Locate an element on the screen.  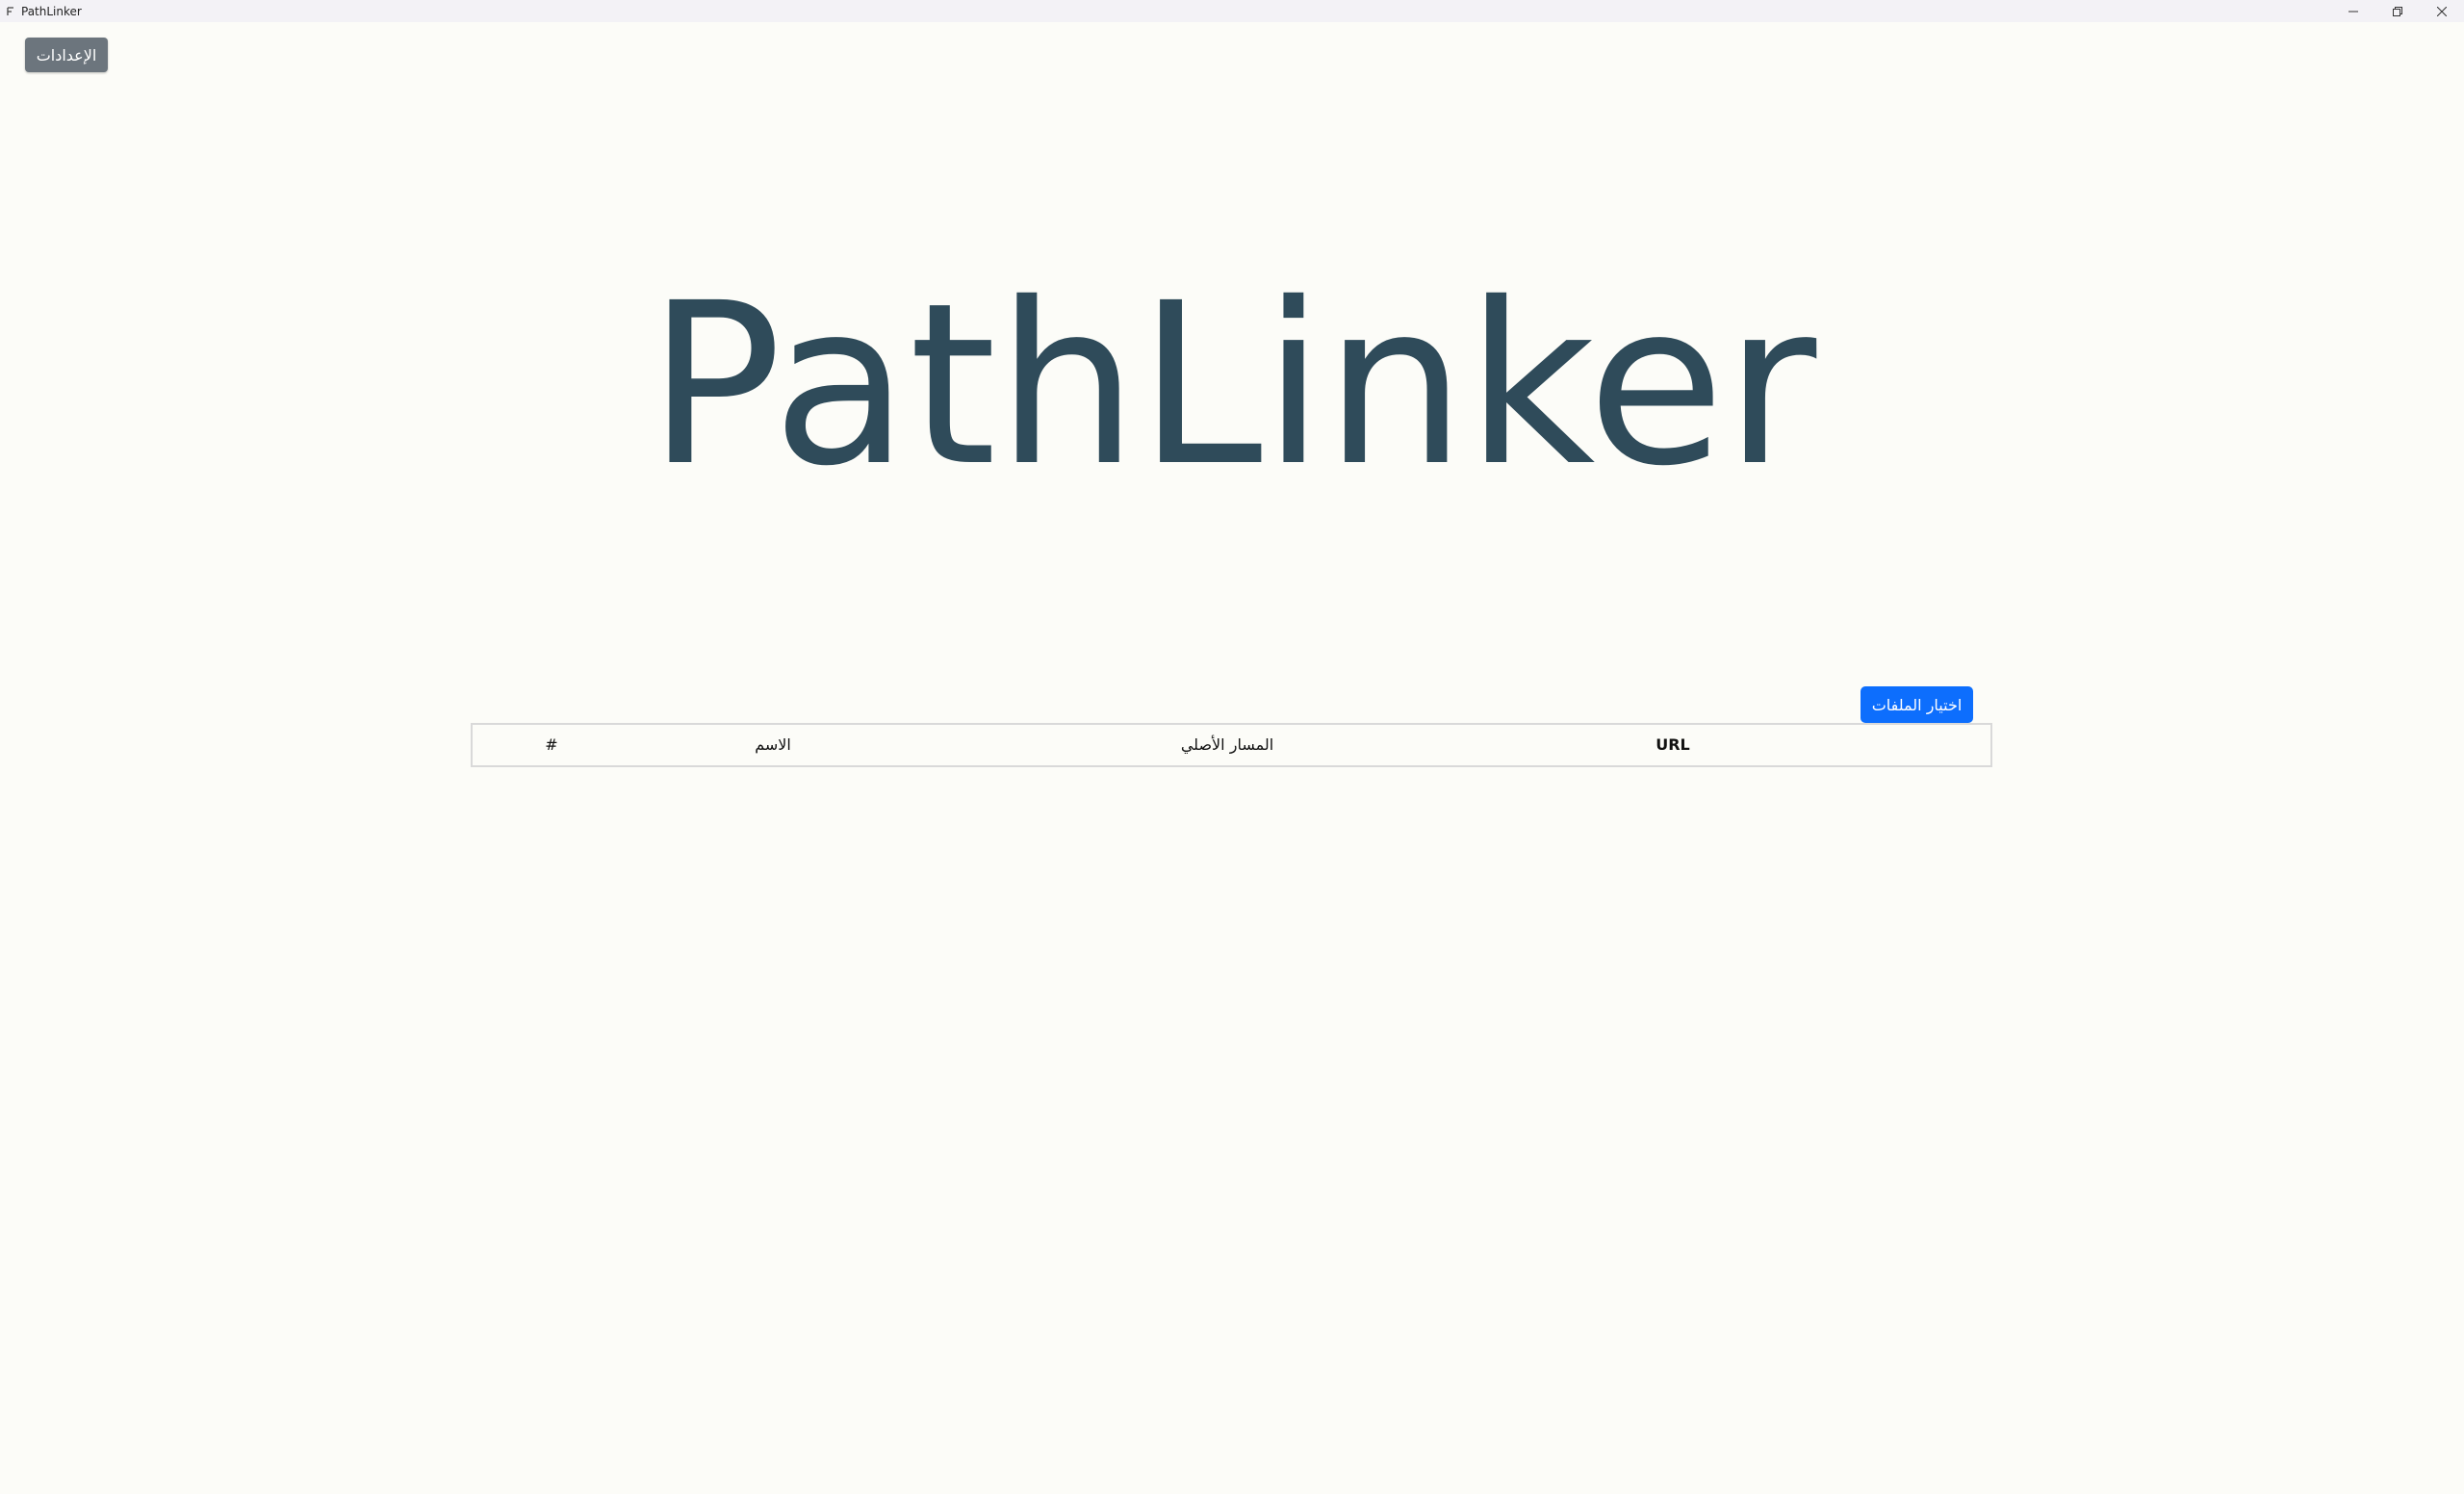
app-icon is located at coordinates (10, 12).